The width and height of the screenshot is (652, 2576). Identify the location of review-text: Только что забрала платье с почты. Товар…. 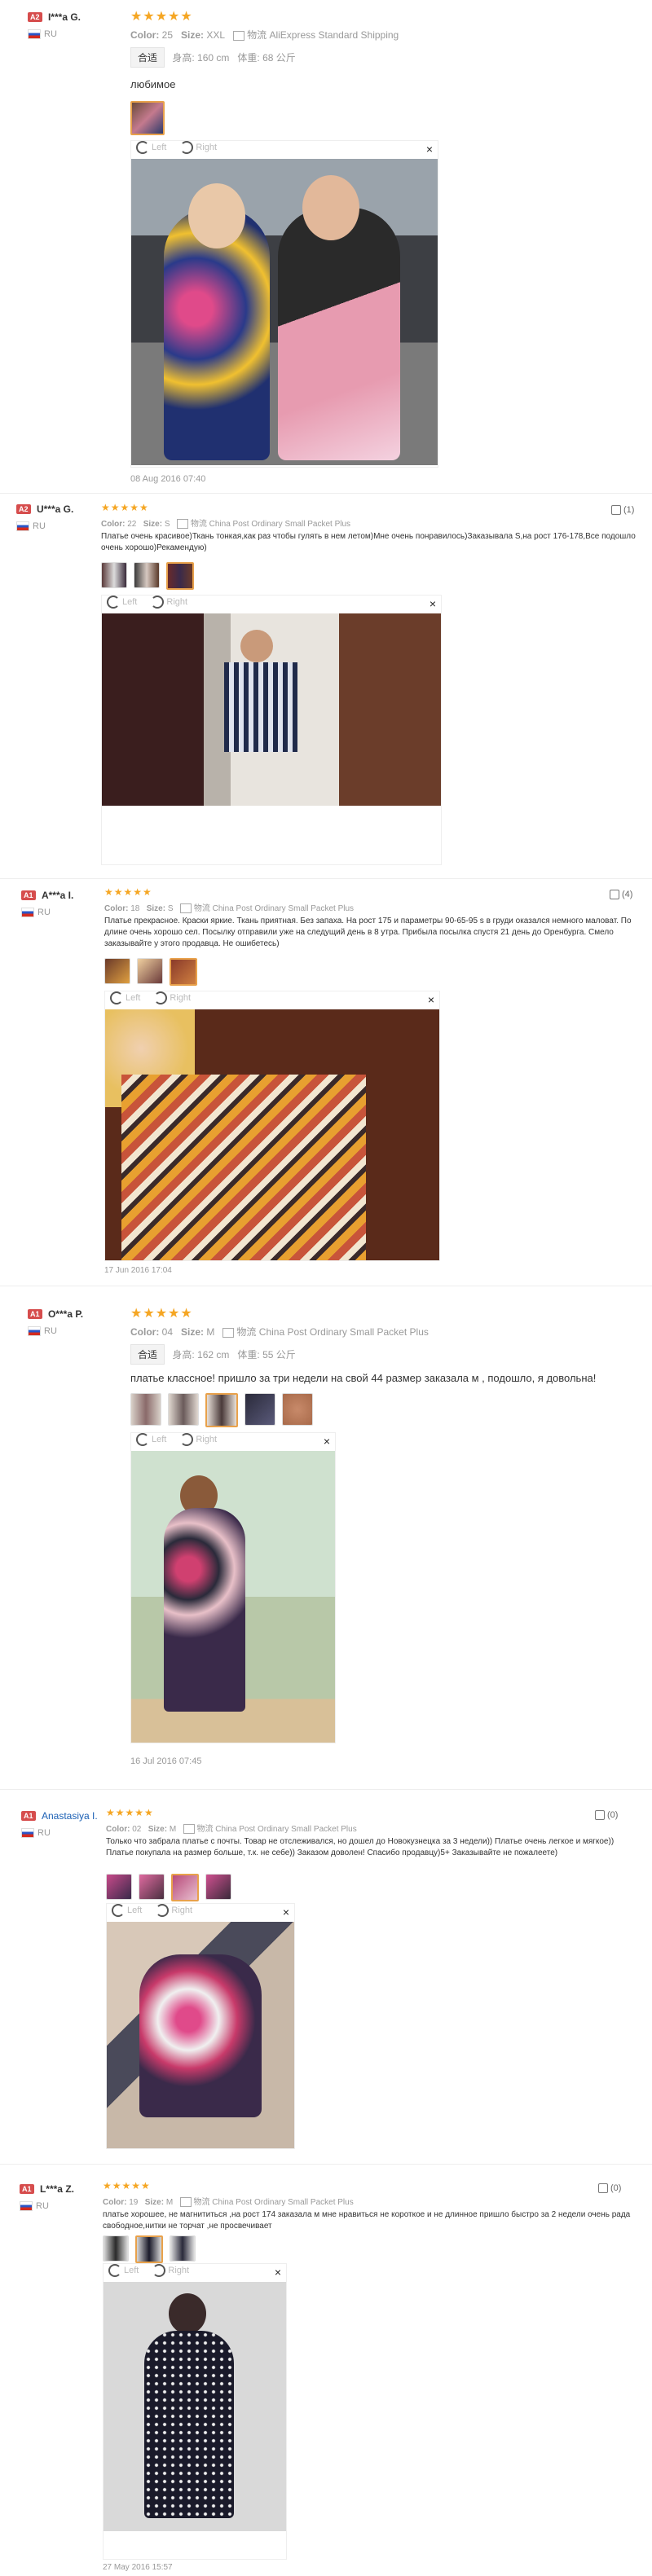
(360, 1847).